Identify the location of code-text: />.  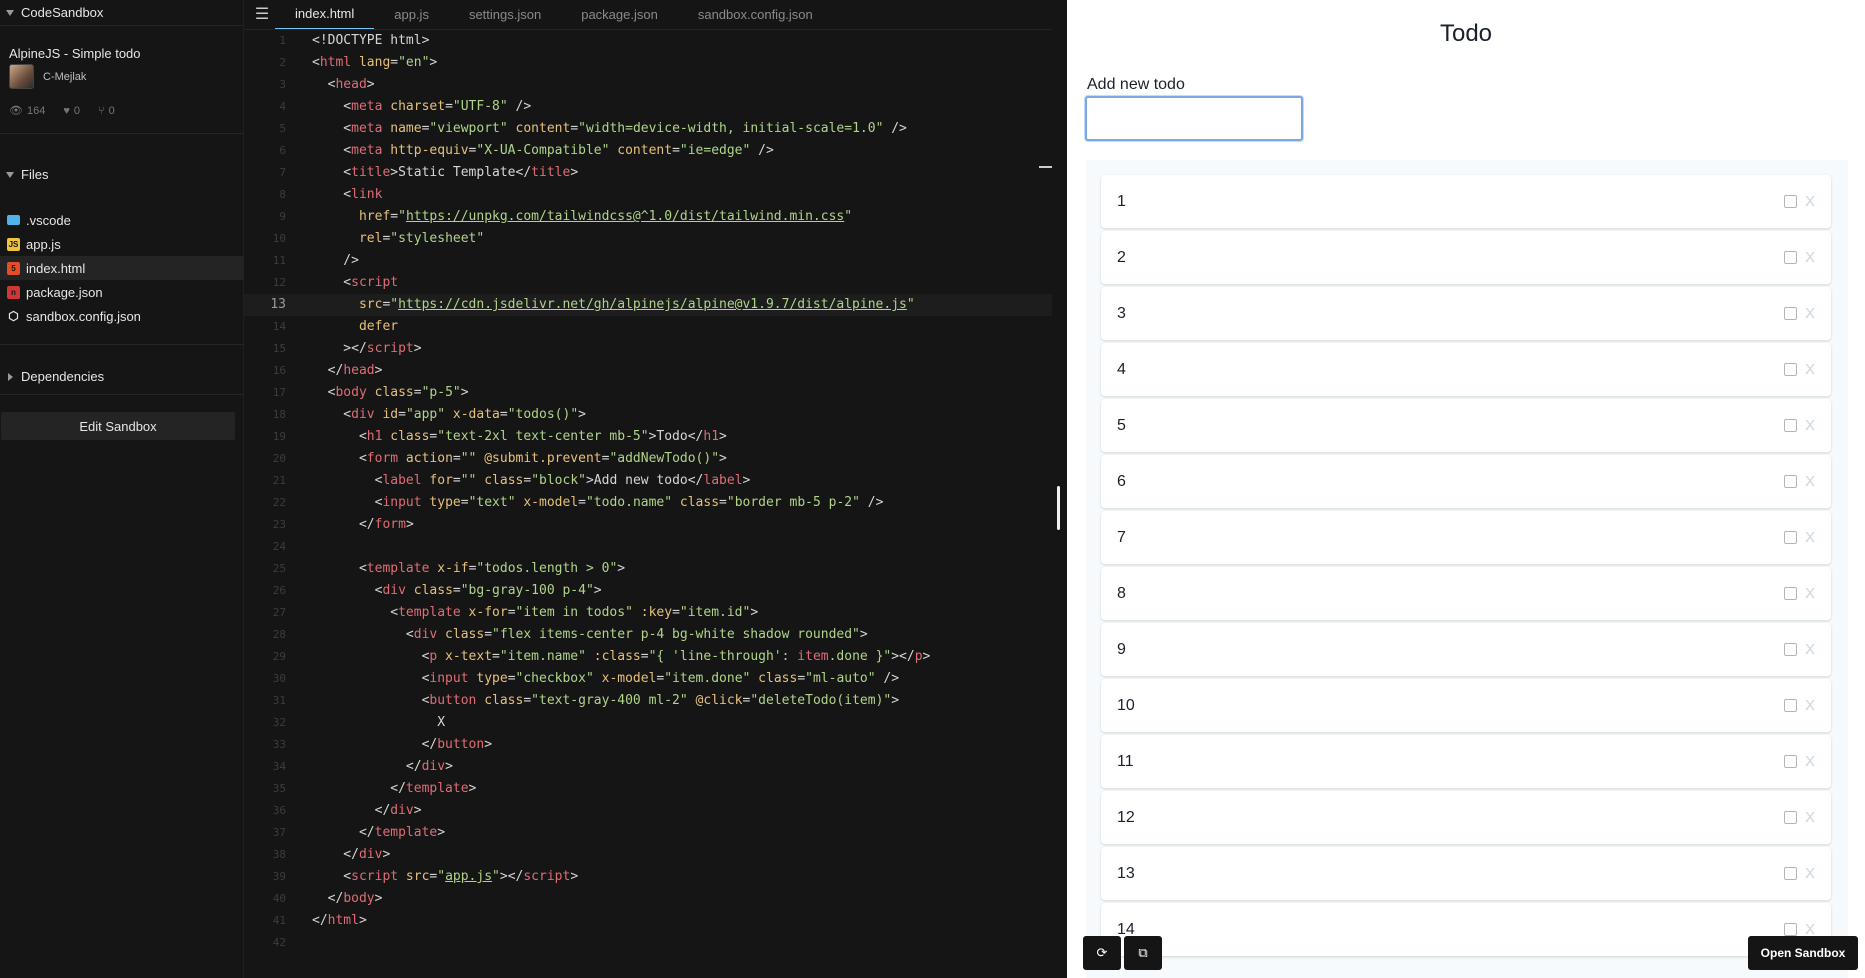
(335, 260).